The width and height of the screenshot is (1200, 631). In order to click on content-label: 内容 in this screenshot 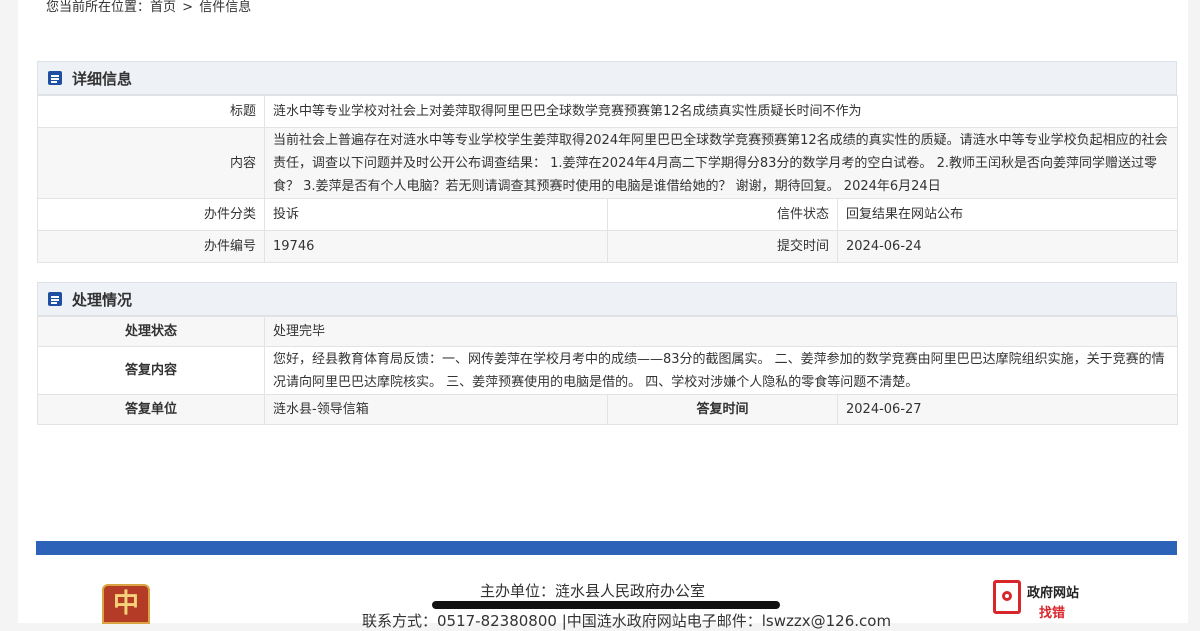, I will do `click(151, 163)`.